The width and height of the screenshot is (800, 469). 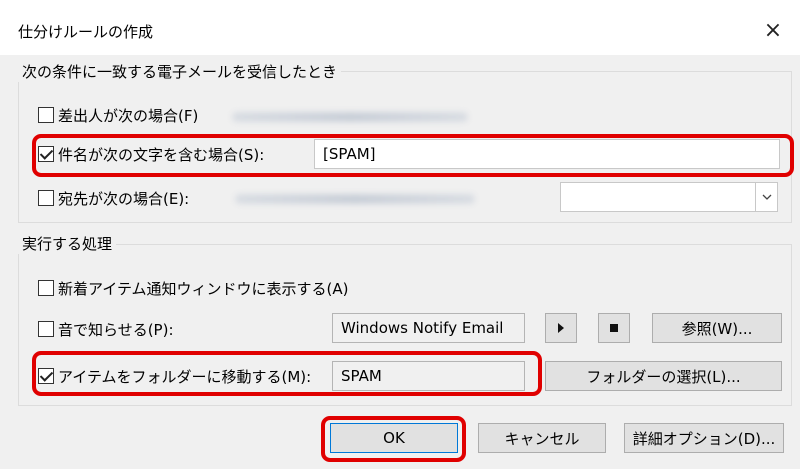 I want to click on play-sound-button, so click(x=561, y=328).